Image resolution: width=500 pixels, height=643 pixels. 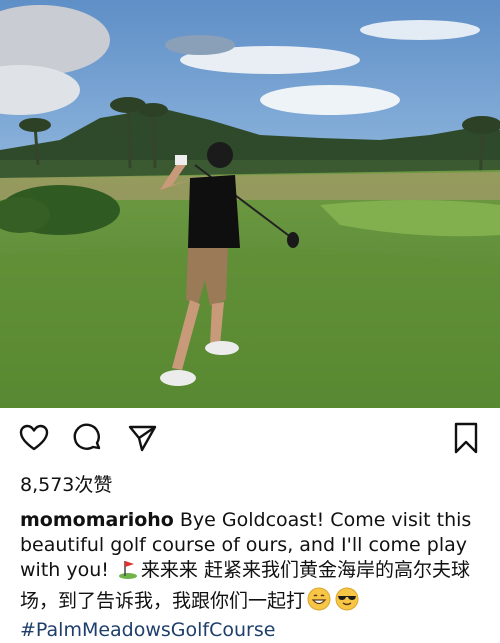 I want to click on likes-number: 8,573, so click(x=47, y=485).